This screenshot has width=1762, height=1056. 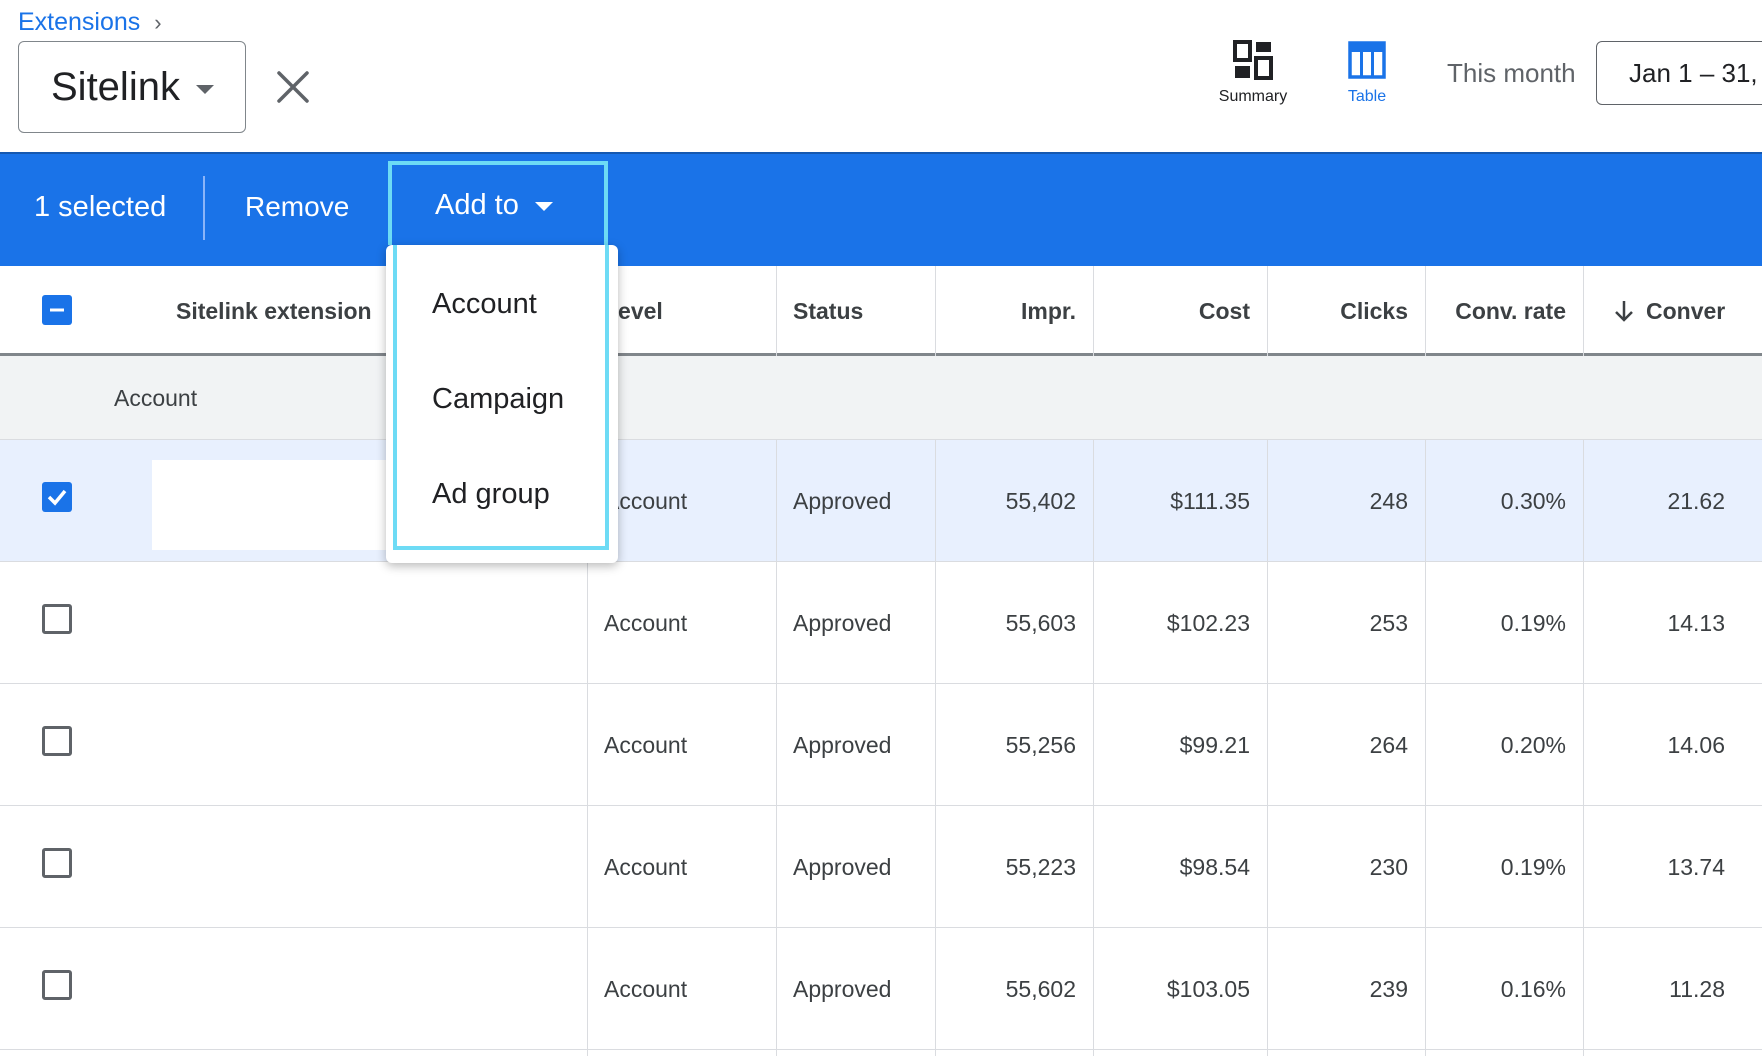 I want to click on menu-item-account: Account, so click(x=484, y=304).